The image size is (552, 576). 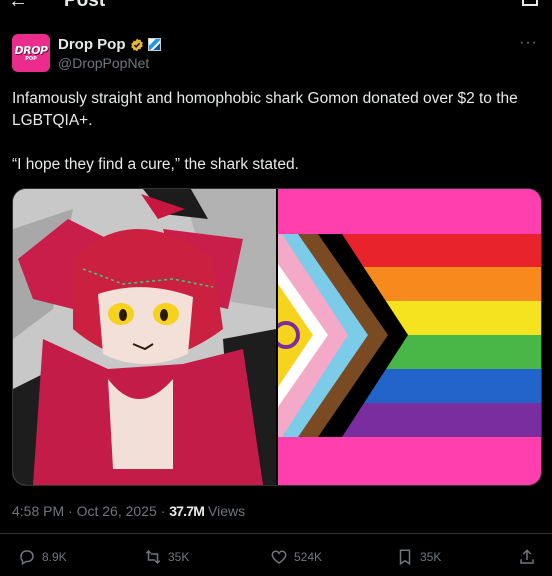 What do you see at coordinates (431, 557) in the screenshot?
I see `bookmark-count: 35K` at bounding box center [431, 557].